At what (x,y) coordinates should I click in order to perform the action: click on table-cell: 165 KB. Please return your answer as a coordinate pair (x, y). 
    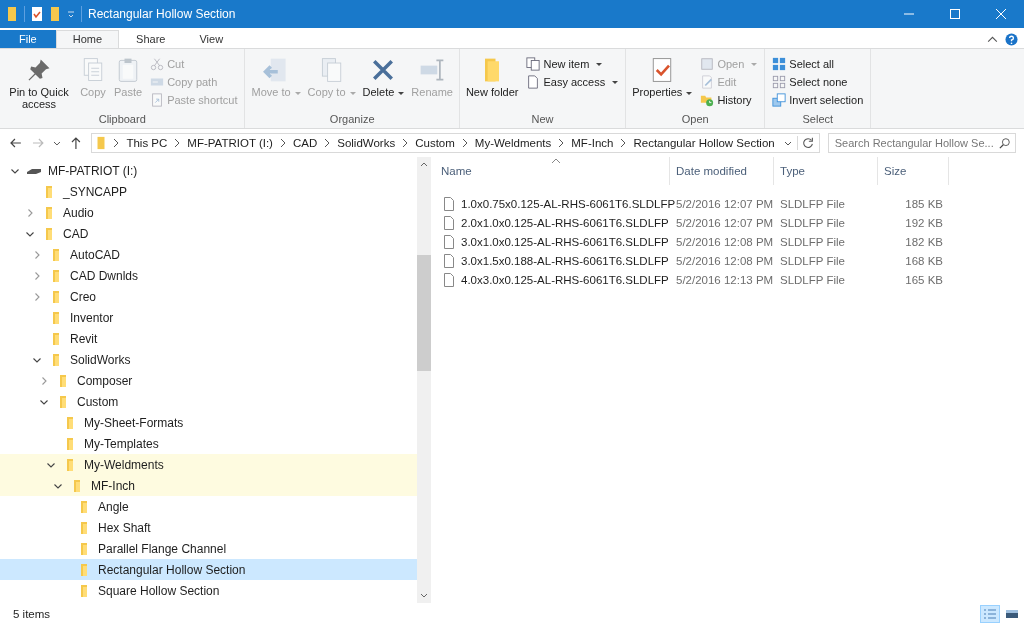
    Looking at the image, I should click on (924, 279).